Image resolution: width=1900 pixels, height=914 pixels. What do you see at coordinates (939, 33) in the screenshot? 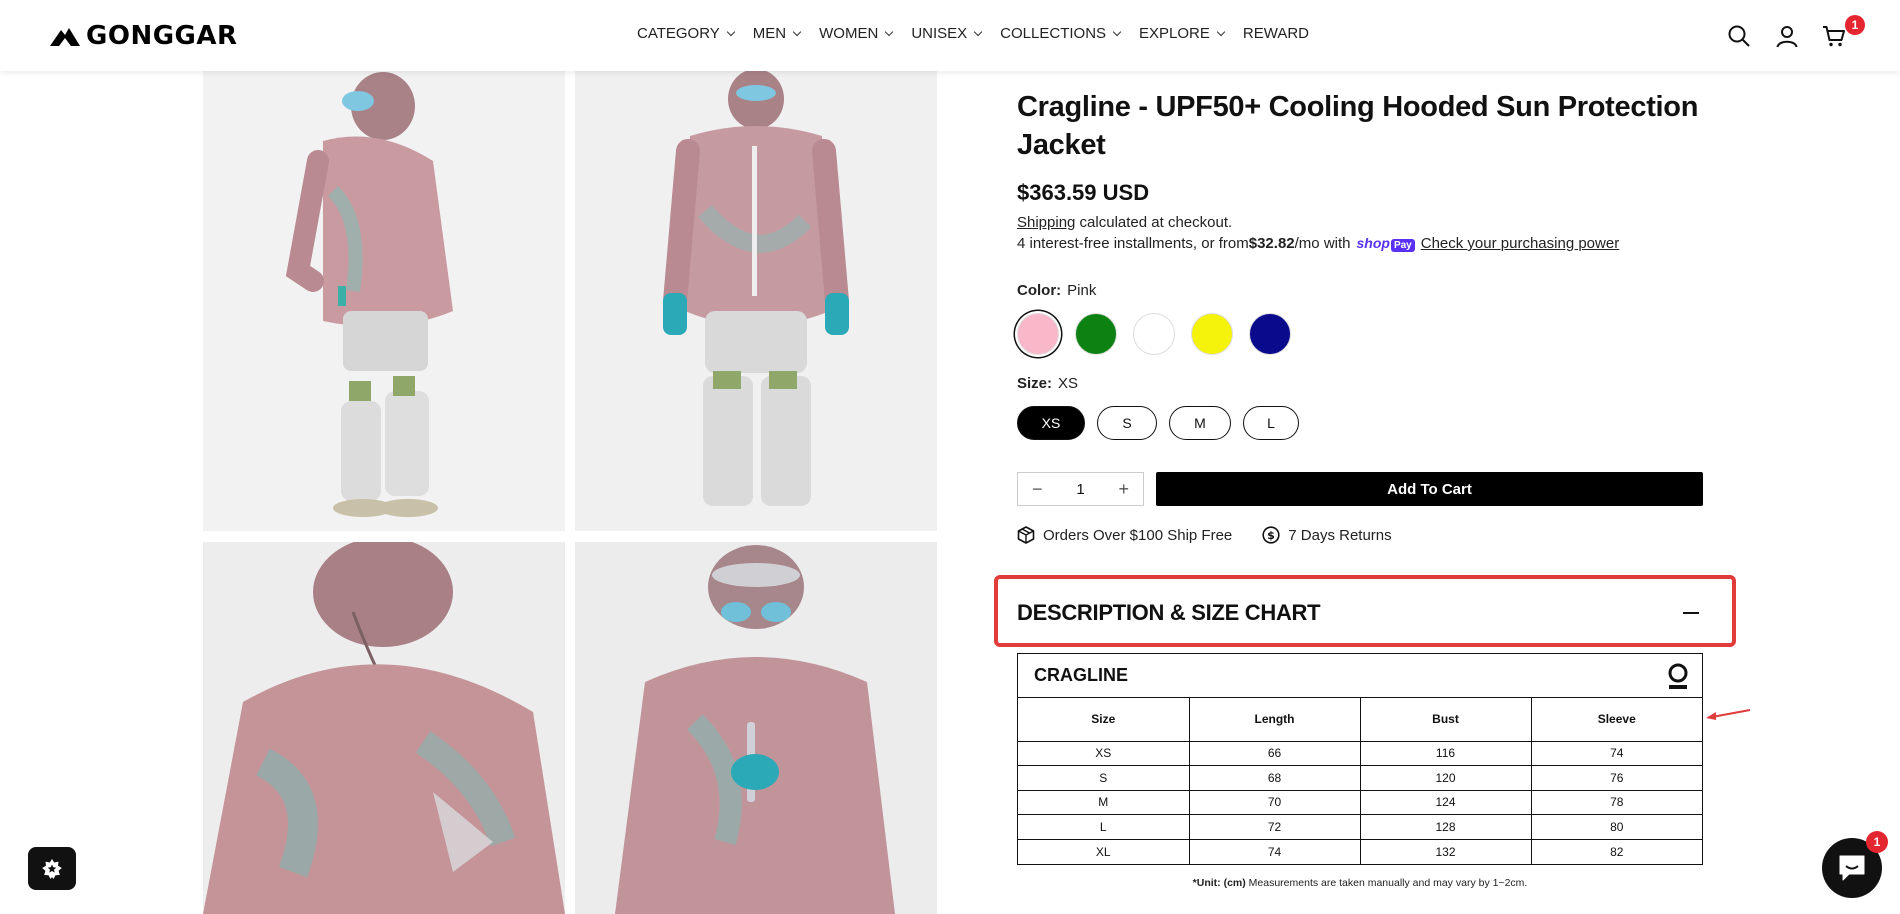
I see `nav-item-label: UNISEX` at bounding box center [939, 33].